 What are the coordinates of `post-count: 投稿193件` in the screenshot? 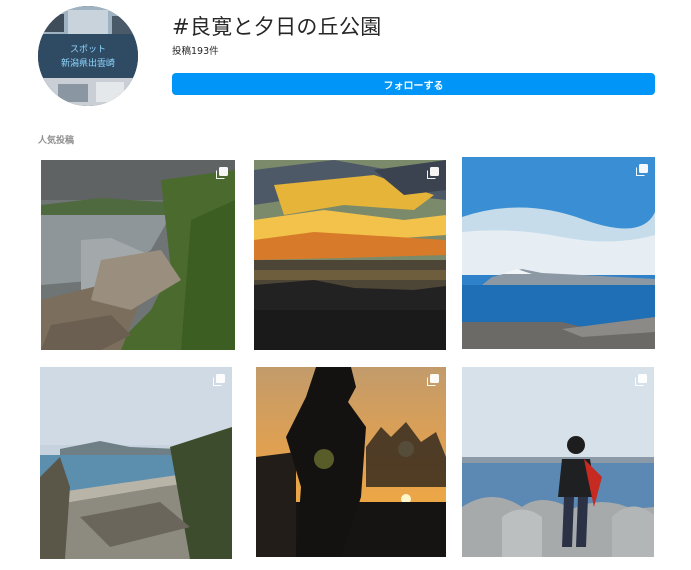 It's located at (195, 51).